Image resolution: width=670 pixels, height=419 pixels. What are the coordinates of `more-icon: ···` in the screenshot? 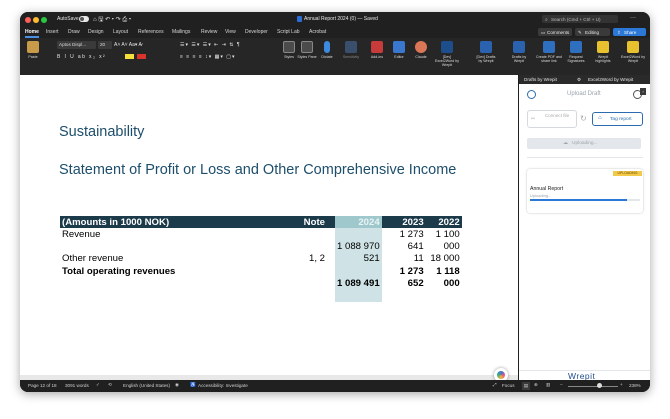 It's located at (633, 18).